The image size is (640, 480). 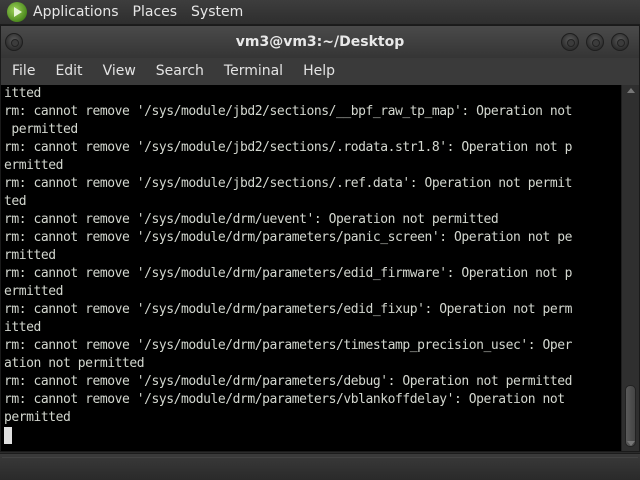 What do you see at coordinates (631, 90) in the screenshot?
I see `scroll-up-icon` at bounding box center [631, 90].